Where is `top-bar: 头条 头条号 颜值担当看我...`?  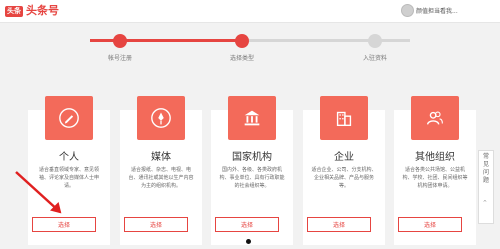
top-bar: 头条 头条号 颜值担当看我... is located at coordinates (250, 11).